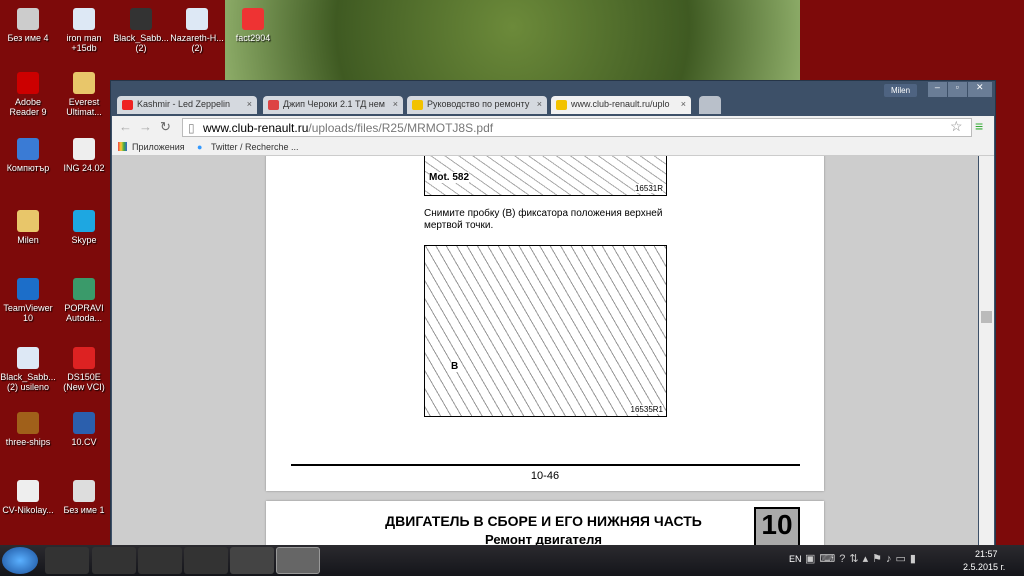  What do you see at coordinates (20, 560) in the screenshot?
I see `start-button` at bounding box center [20, 560].